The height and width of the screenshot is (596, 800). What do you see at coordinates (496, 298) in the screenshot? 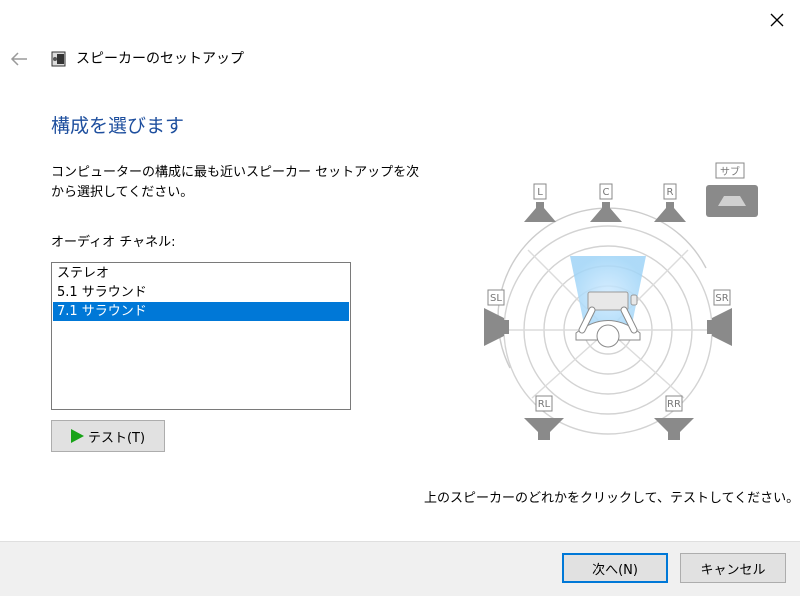
I see `speaker-label-sl: SL` at bounding box center [496, 298].